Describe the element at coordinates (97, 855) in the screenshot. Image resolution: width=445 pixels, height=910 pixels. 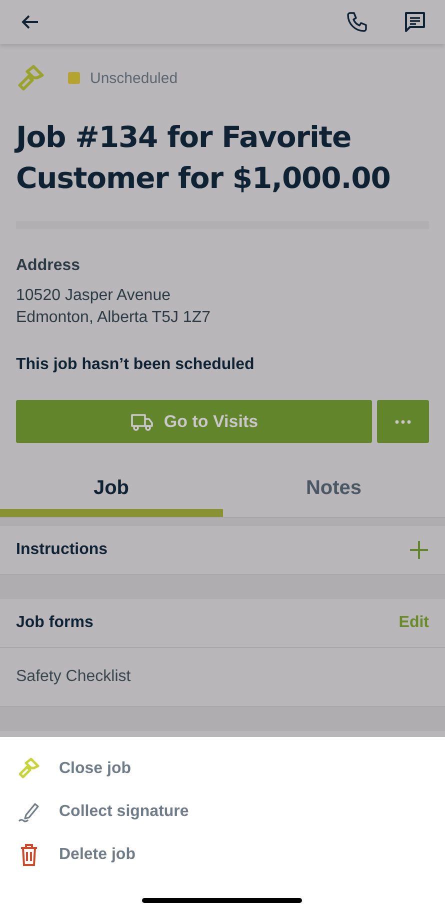
I see `menu-item: Delete job` at that location.